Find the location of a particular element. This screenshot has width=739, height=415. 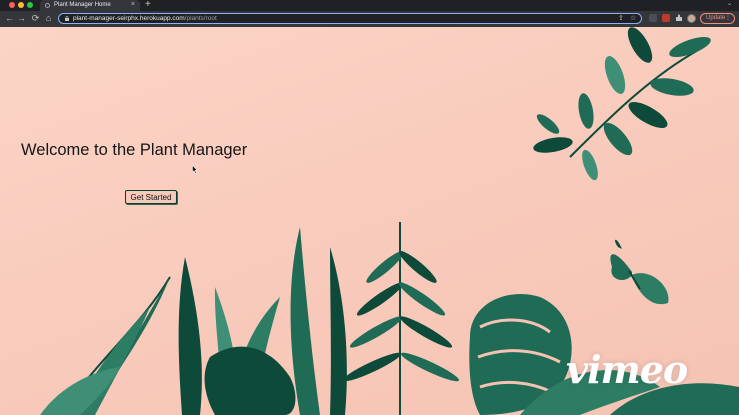

extensions-puzzle-icon is located at coordinates (679, 18).